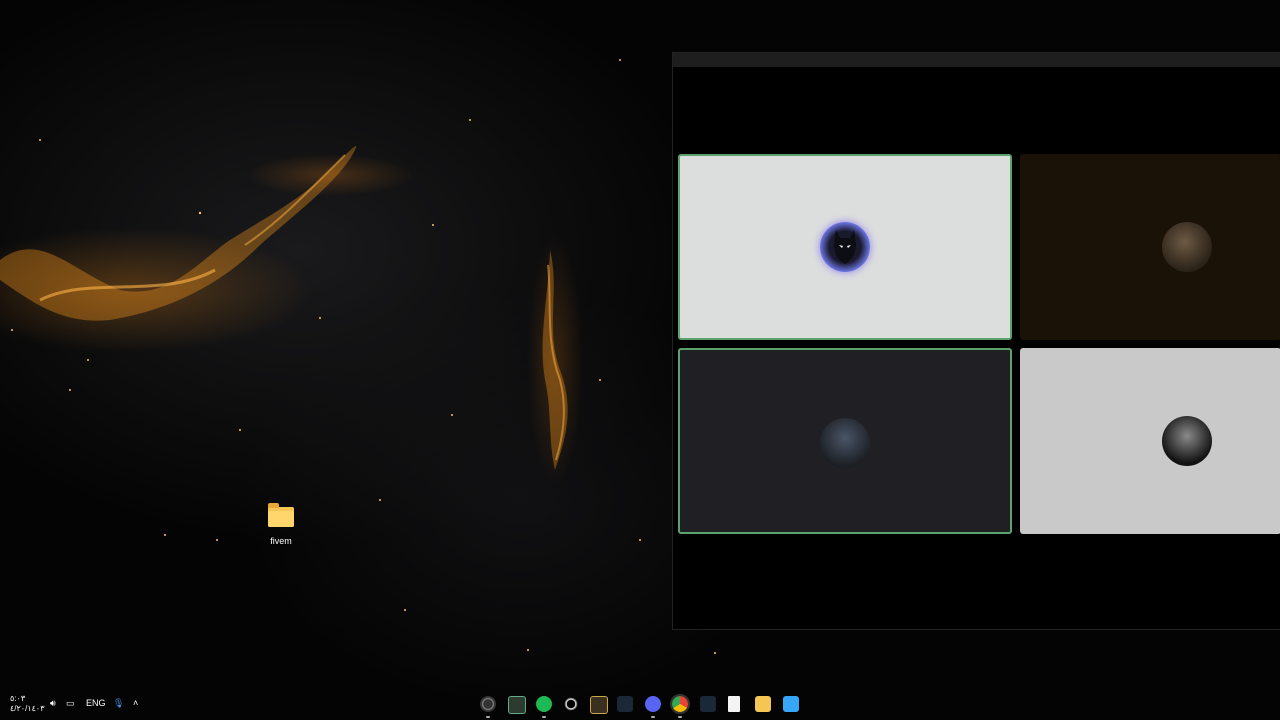 Image resolution: width=1280 pixels, height=720 pixels. I want to click on steam-icon, so click(625, 704).